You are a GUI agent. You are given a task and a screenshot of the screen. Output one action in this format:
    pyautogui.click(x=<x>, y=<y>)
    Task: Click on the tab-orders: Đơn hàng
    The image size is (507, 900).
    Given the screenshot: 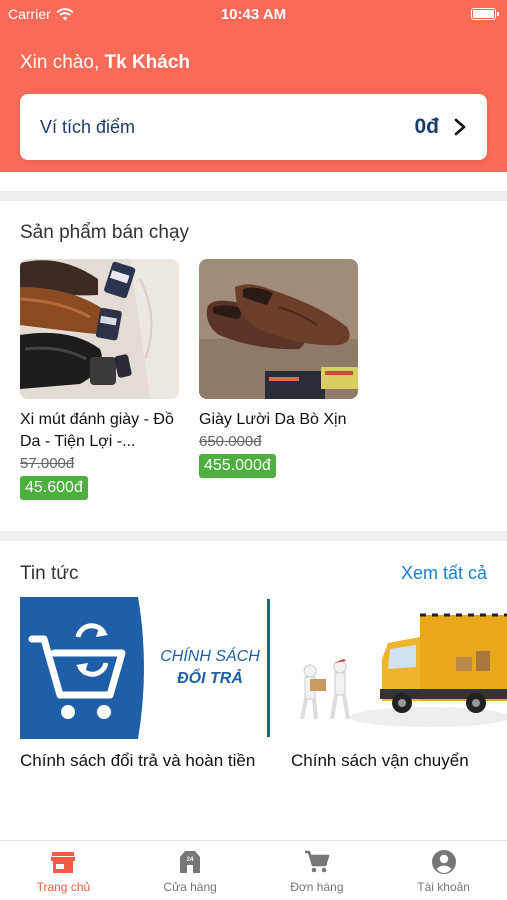 What is the action you would take?
    pyautogui.click(x=317, y=870)
    